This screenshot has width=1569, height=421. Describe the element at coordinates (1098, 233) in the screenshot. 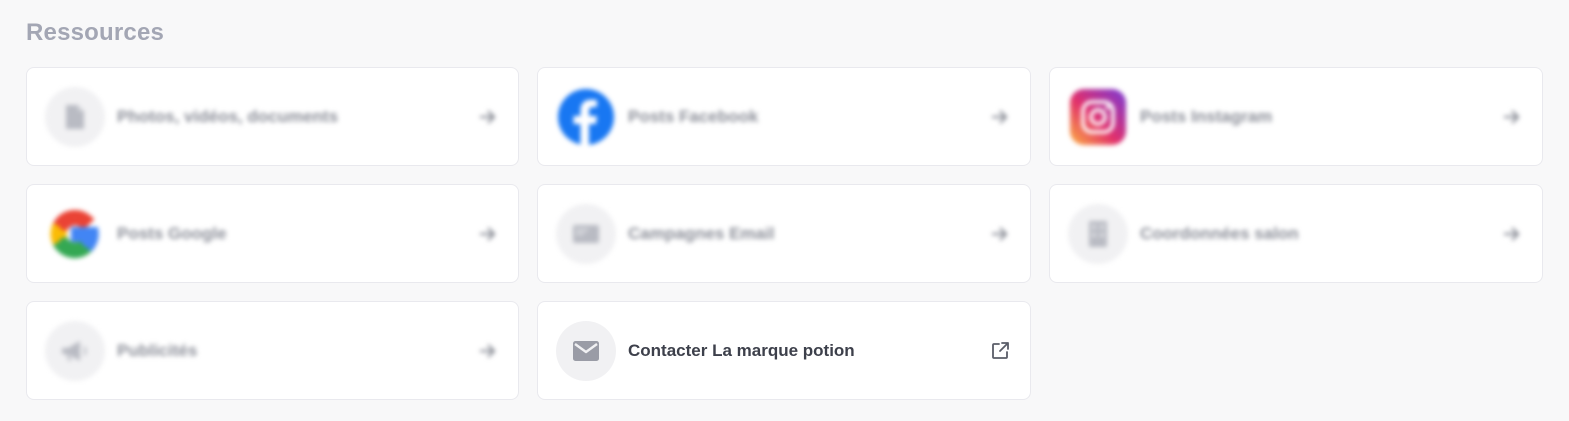

I see `building-icon` at that location.